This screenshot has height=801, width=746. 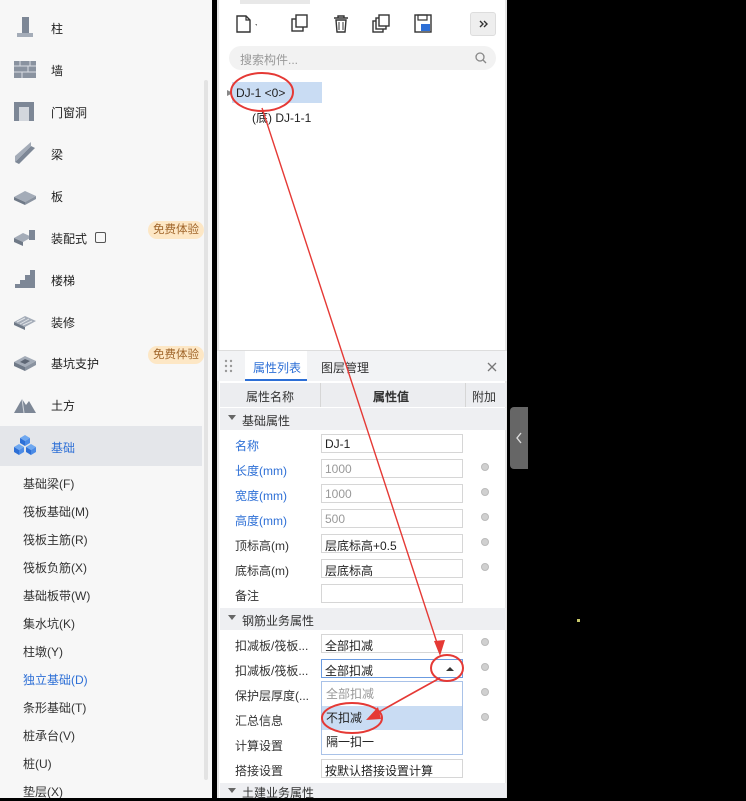 What do you see at coordinates (25, 323) in the screenshot?
I see `decoration-icon` at bounding box center [25, 323].